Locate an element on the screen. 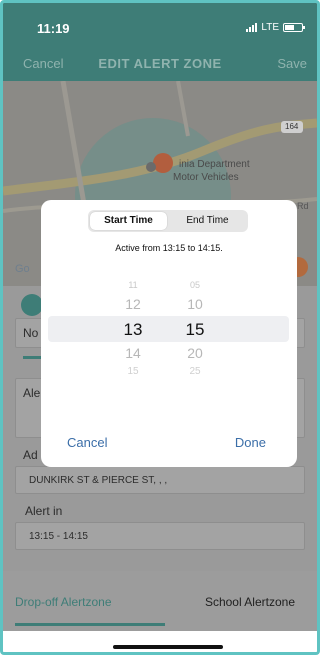 This screenshot has width=320, height=655. minute-option: 25 is located at coordinates (195, 371).